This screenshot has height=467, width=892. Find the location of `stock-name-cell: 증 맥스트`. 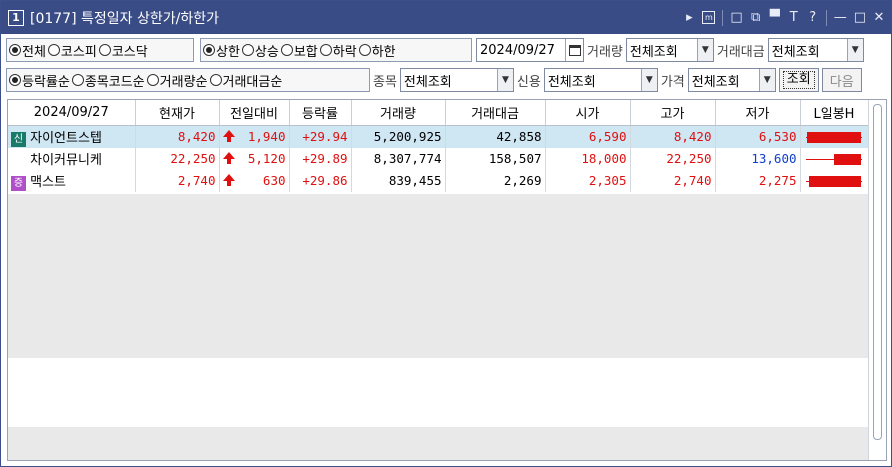

stock-name-cell: 증 맥스트 is located at coordinates (72, 180).